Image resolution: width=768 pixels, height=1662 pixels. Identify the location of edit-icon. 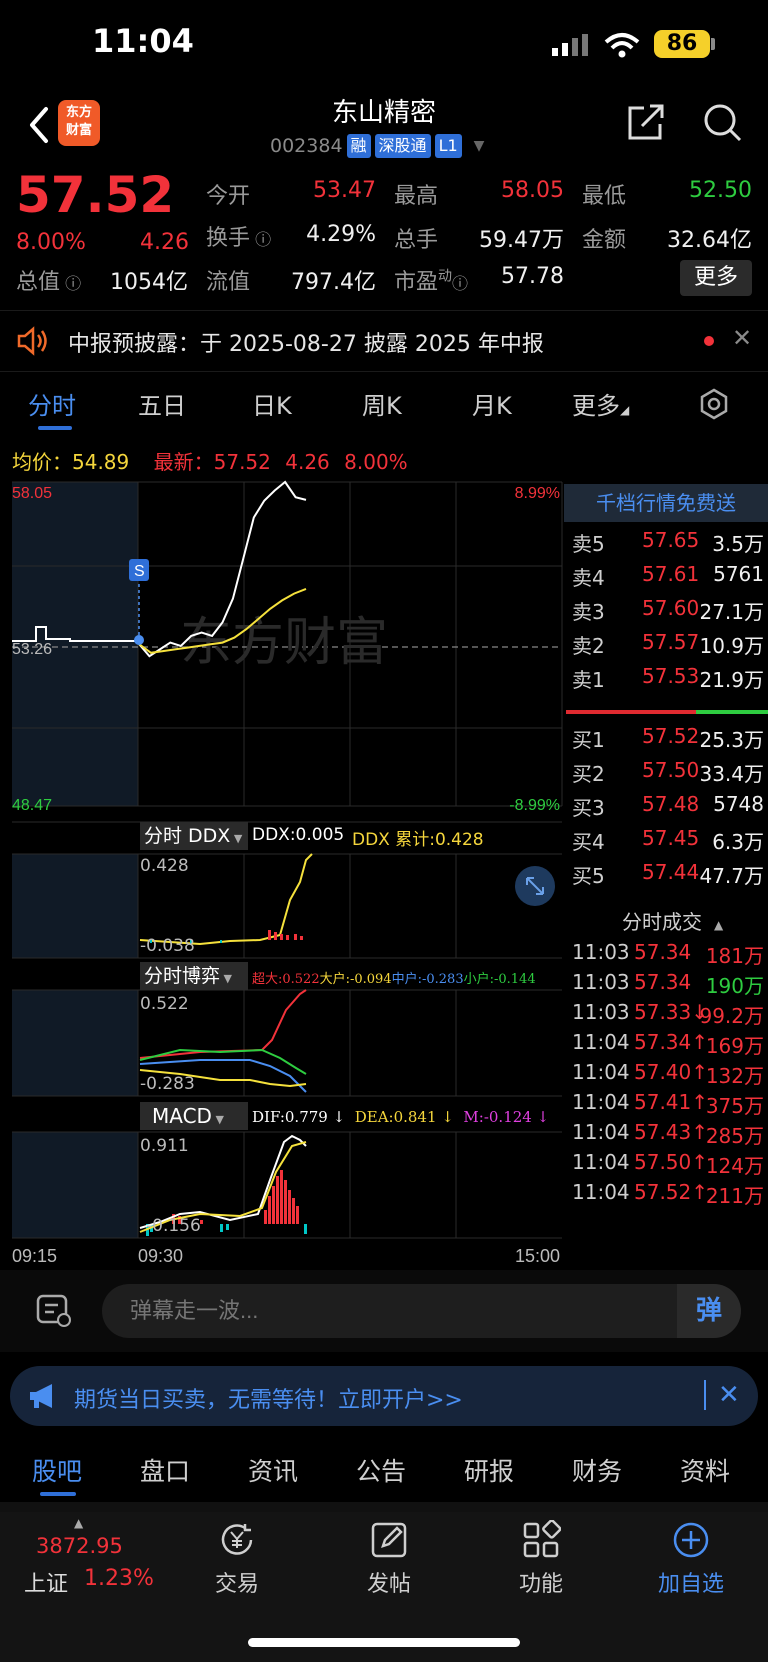
(389, 1540).